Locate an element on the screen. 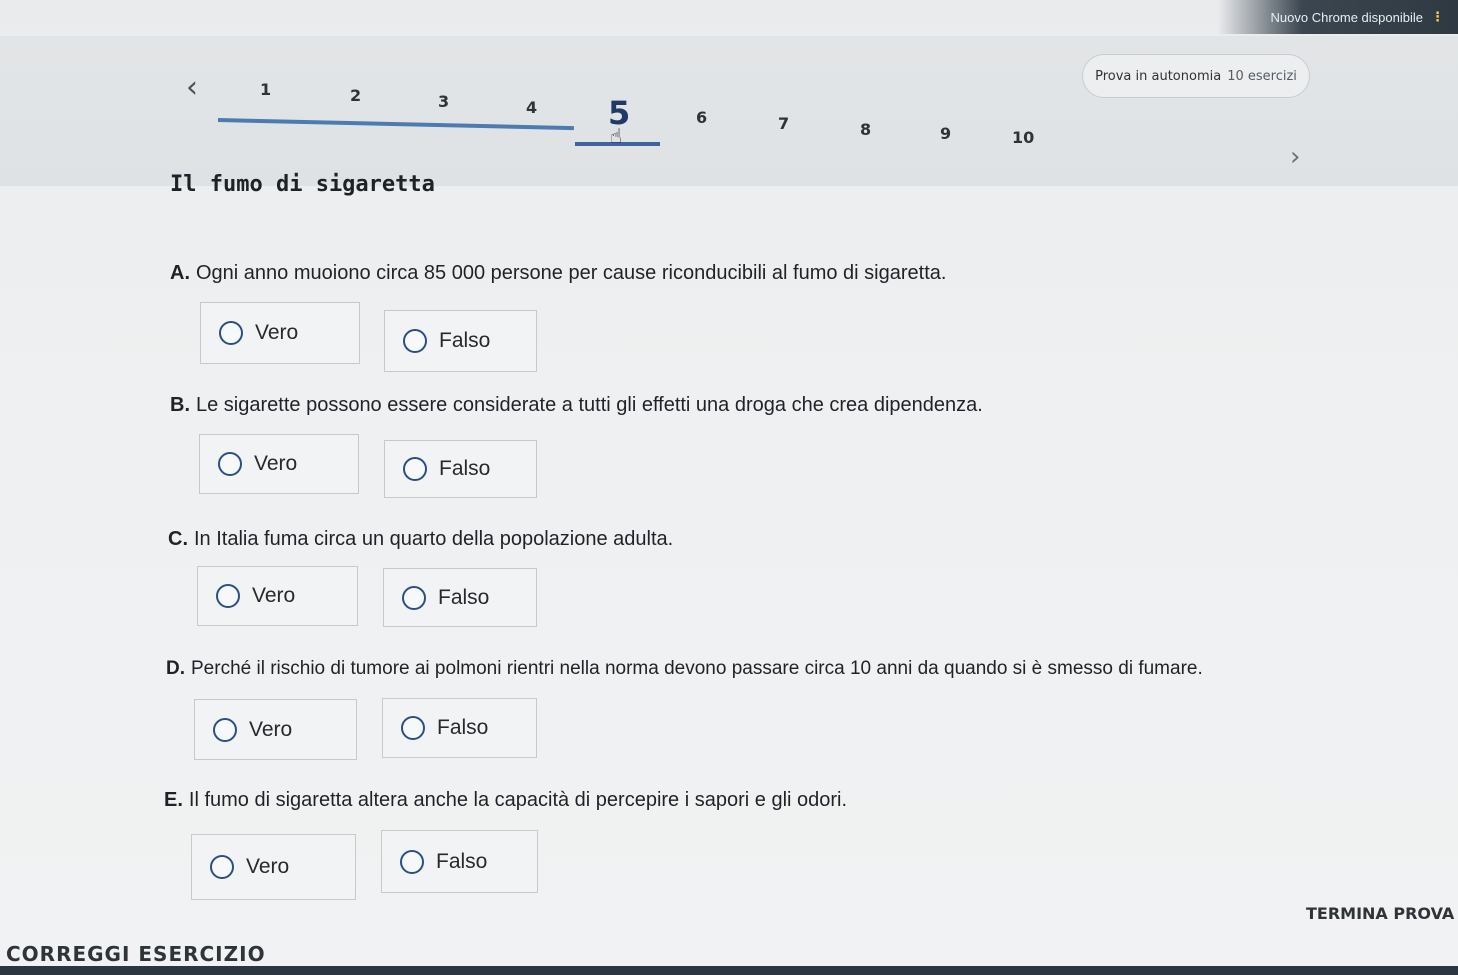  question-letter: D. is located at coordinates (175, 668).